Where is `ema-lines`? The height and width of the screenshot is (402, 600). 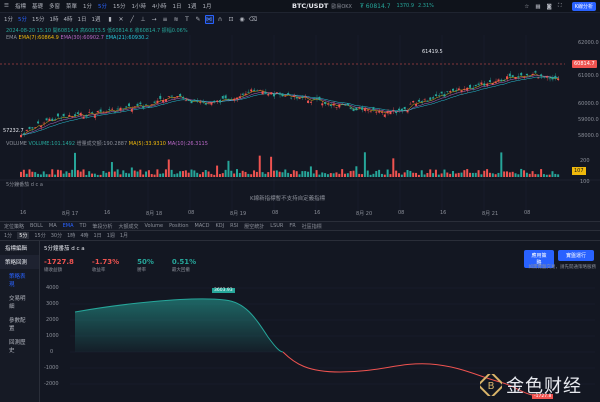
ema-lines is located at coordinates (290, 104).